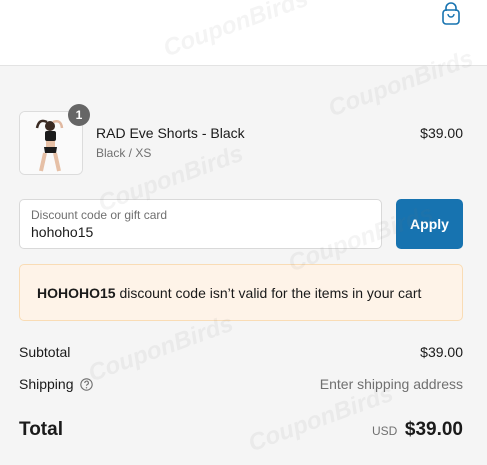 This screenshot has width=487, height=465. I want to click on shopping-bag-icon, so click(451, 14).